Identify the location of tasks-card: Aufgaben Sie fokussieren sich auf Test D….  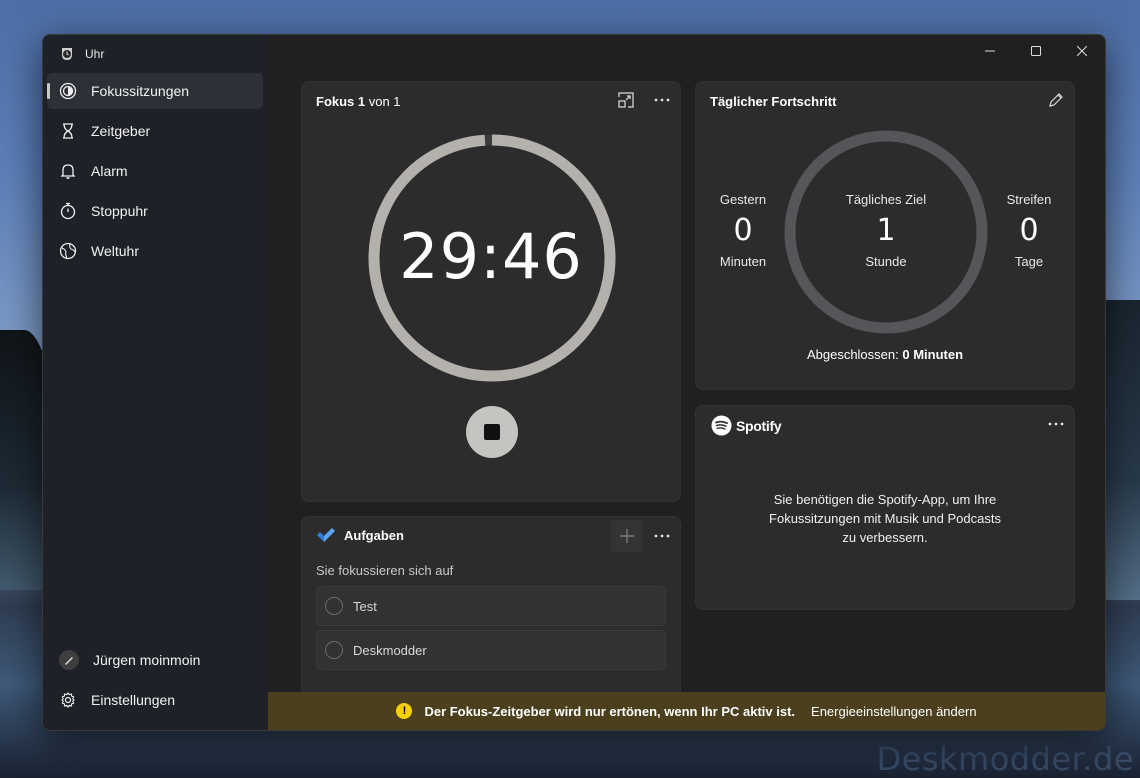
(491, 611).